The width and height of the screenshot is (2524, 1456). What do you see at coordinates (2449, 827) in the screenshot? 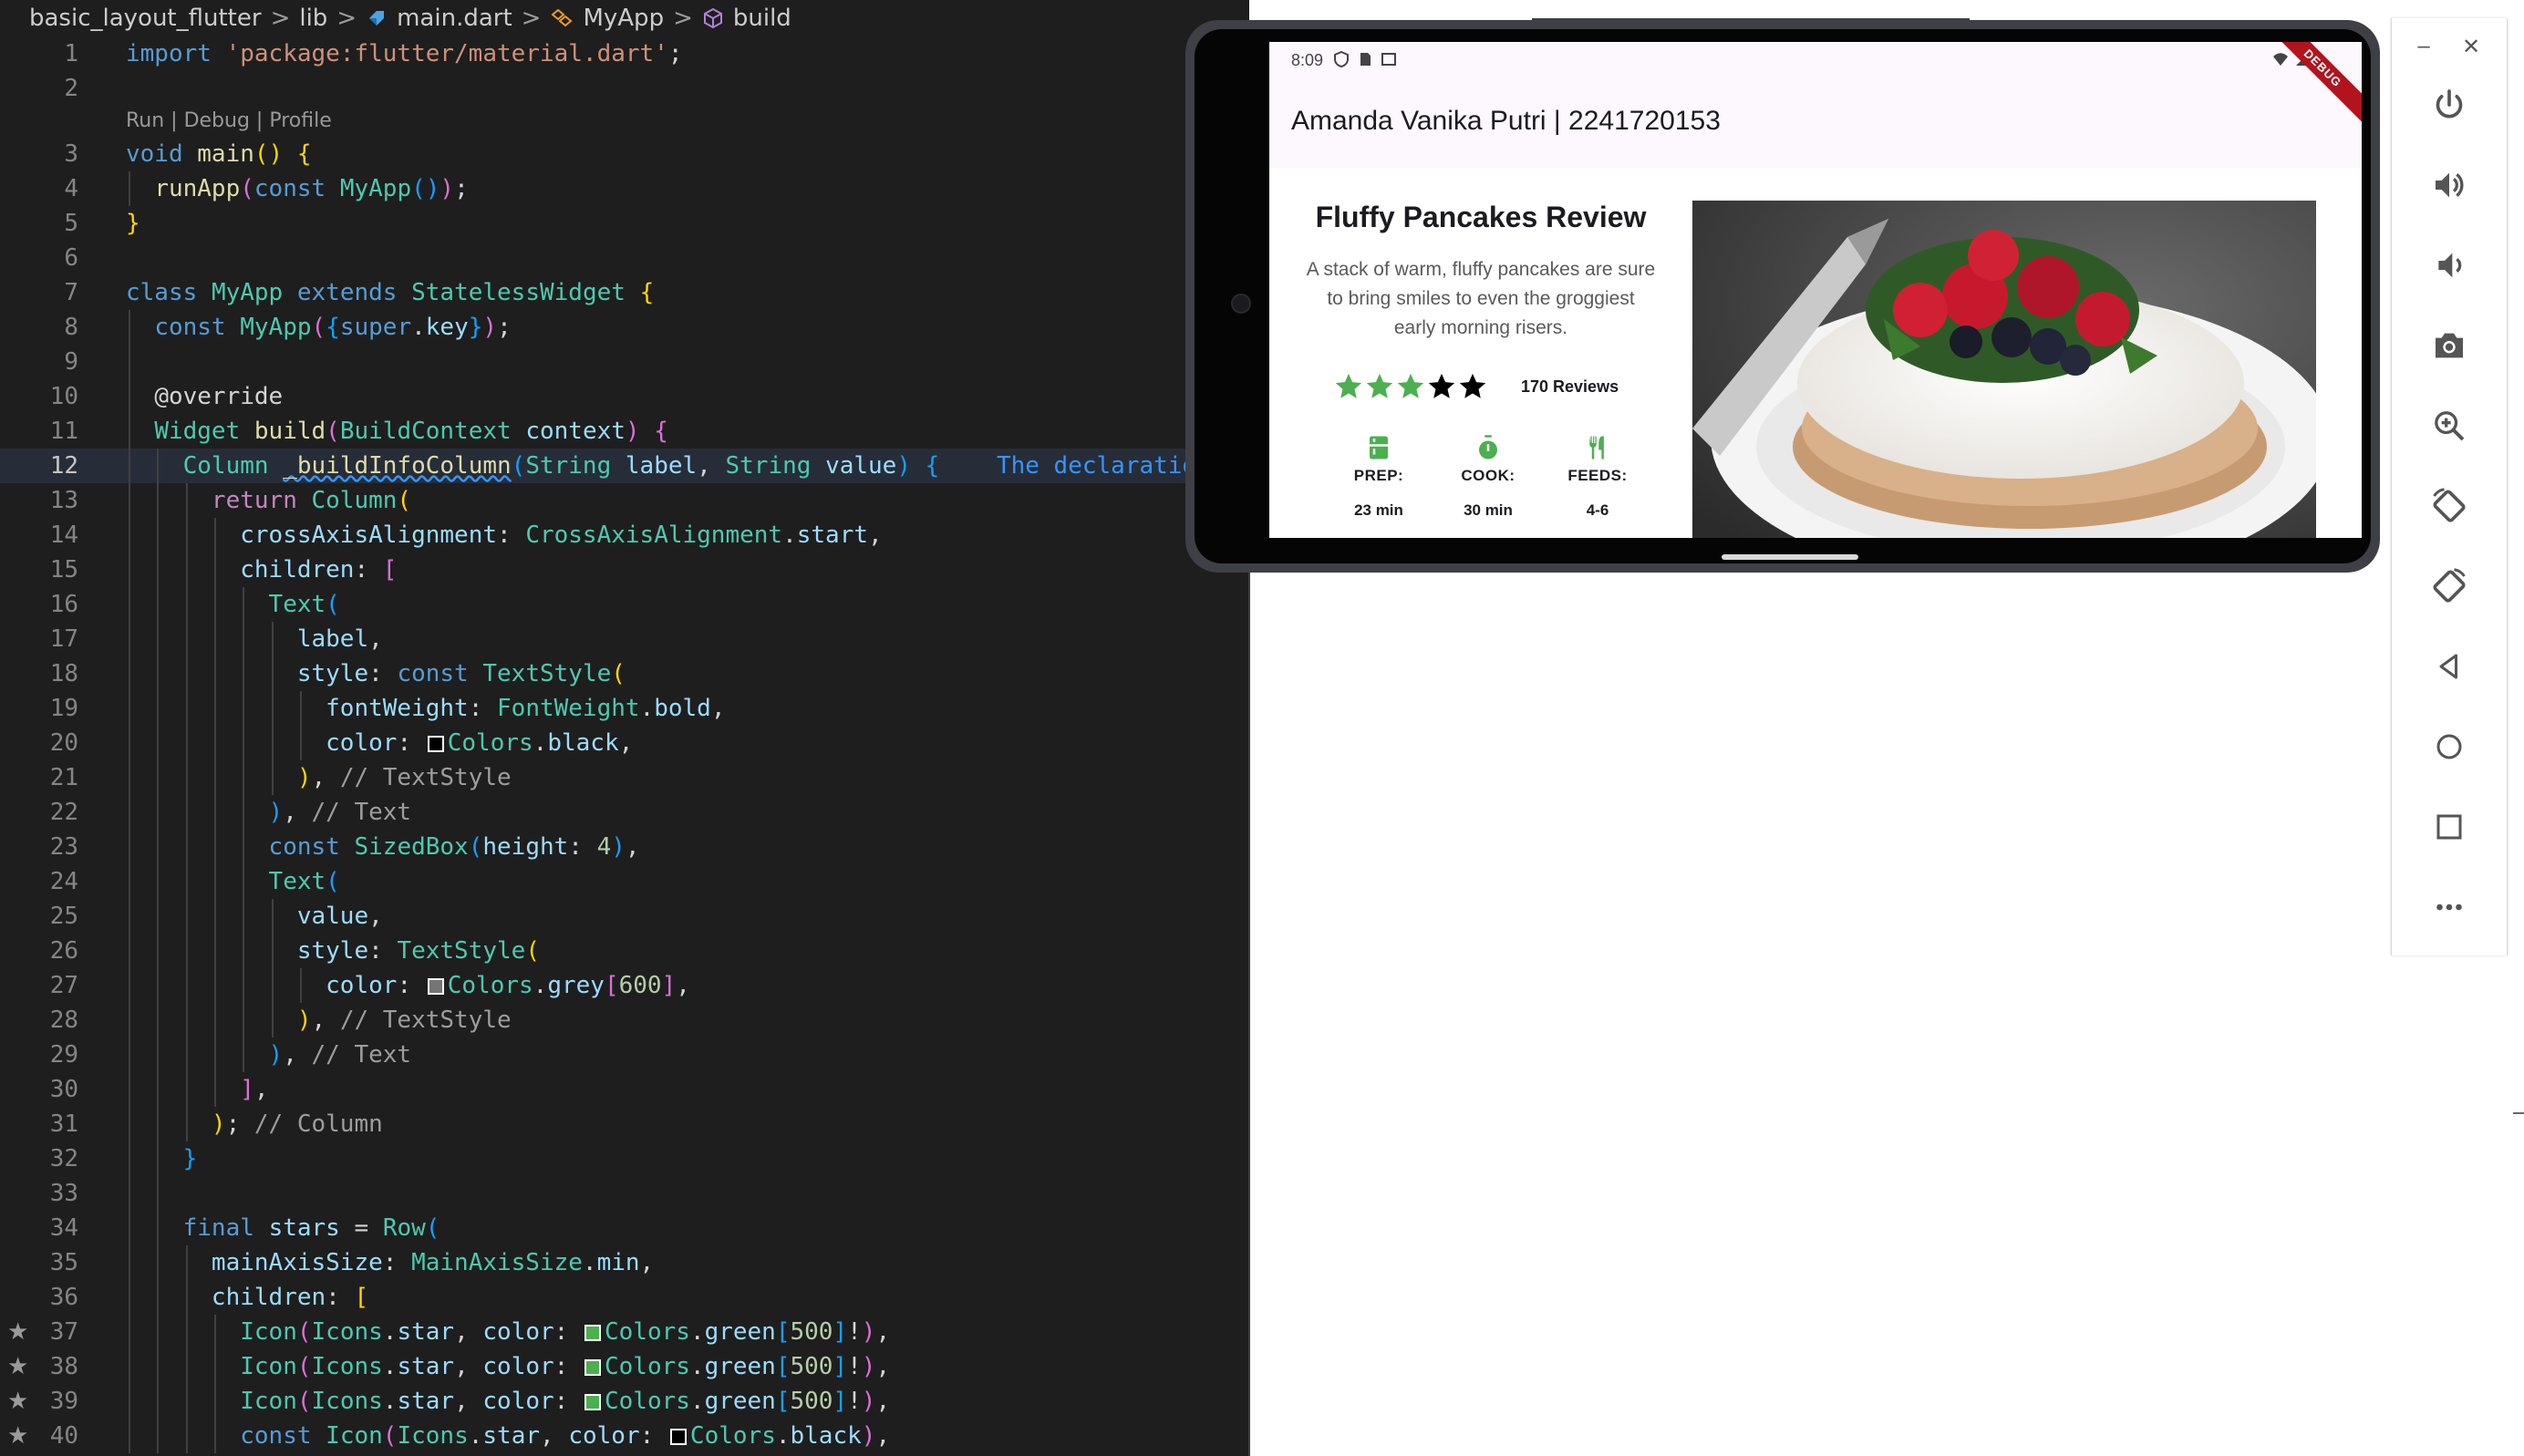
I see `overview-button` at bounding box center [2449, 827].